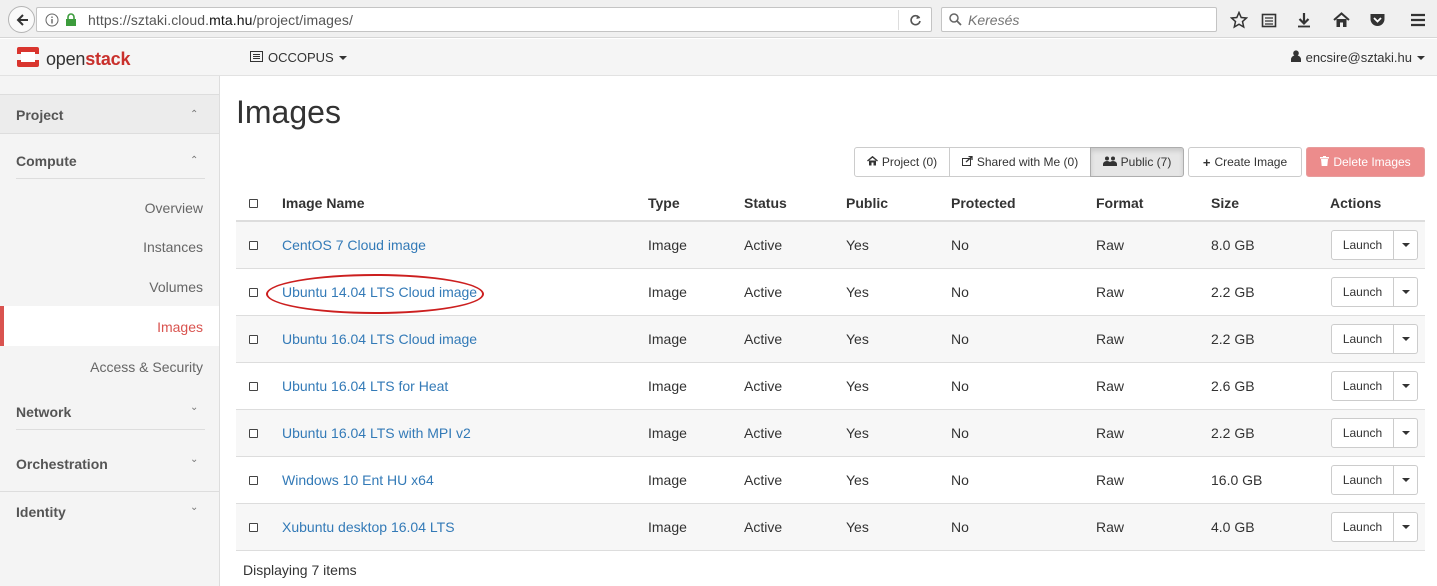  Describe the element at coordinates (253, 203) in the screenshot. I see `select-all-checkbox` at that location.